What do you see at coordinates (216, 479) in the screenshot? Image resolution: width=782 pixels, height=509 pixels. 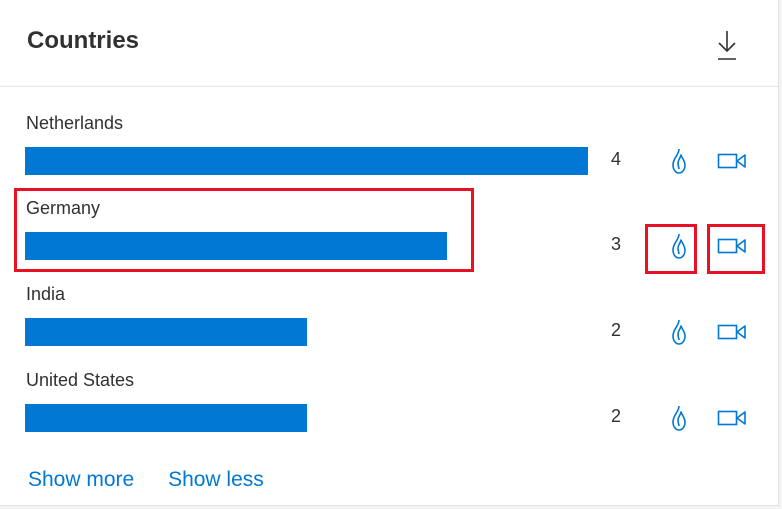 I see `show-less-link: Show less` at bounding box center [216, 479].